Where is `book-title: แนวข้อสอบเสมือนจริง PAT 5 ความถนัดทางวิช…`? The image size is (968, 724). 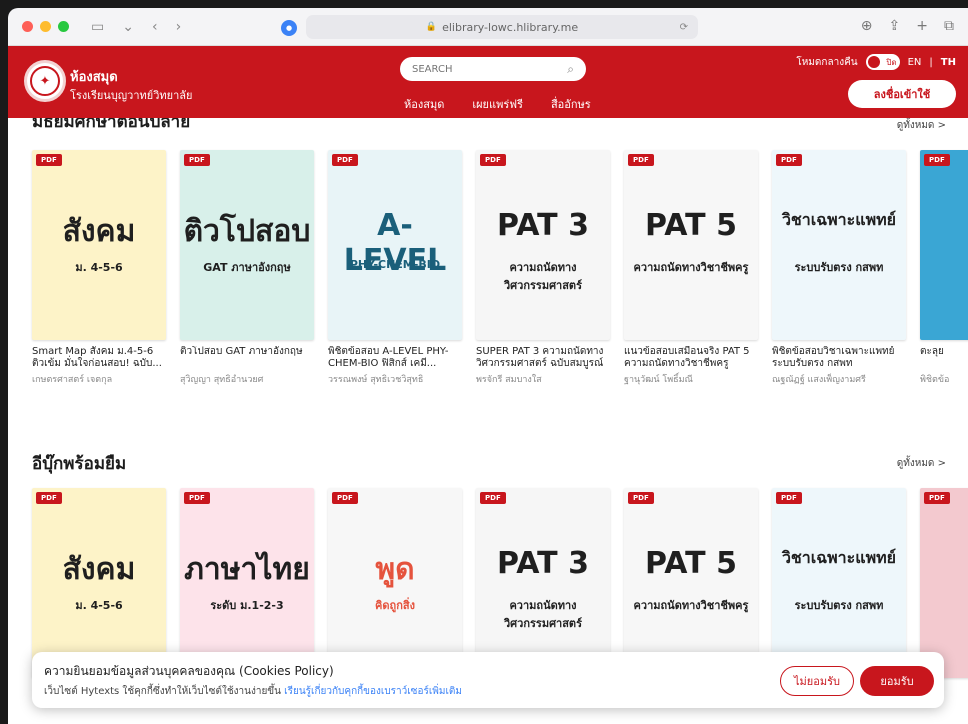 book-title: แนวข้อสอบเสมือนจริง PAT 5 ความถนัดทางวิช… is located at coordinates (691, 358).